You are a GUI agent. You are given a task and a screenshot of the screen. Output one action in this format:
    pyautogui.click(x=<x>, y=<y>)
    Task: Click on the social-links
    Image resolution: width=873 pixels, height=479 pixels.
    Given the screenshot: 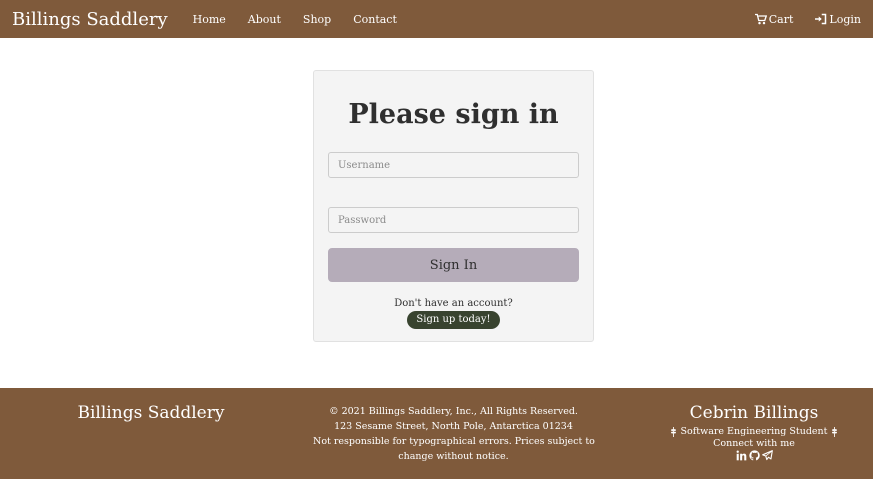 What is the action you would take?
    pyautogui.click(x=754, y=455)
    